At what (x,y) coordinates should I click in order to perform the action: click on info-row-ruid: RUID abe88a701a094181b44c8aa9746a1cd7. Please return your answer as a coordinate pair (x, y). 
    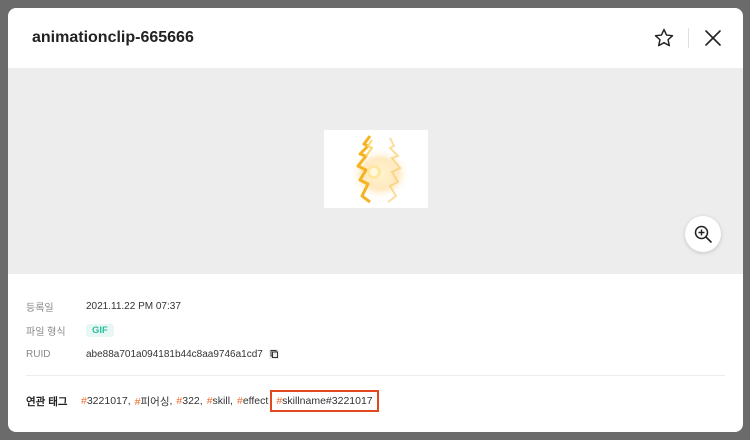
    Looking at the image, I should click on (153, 354).